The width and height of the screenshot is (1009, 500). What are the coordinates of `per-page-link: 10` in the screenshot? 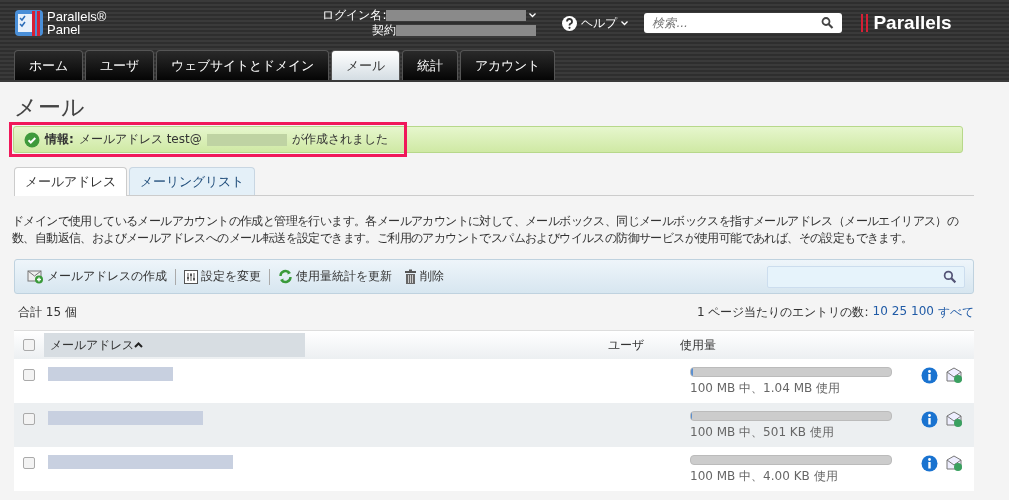 It's located at (880, 312).